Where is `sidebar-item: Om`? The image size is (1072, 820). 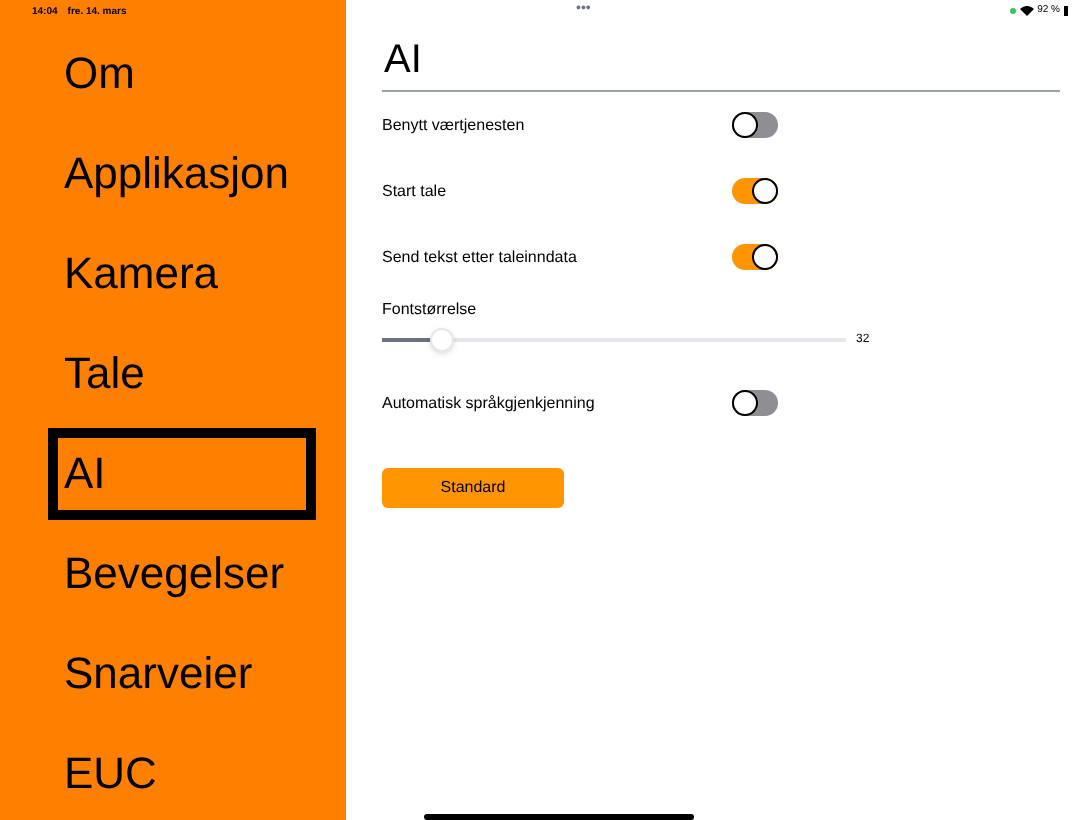
sidebar-item: Om is located at coordinates (182, 74).